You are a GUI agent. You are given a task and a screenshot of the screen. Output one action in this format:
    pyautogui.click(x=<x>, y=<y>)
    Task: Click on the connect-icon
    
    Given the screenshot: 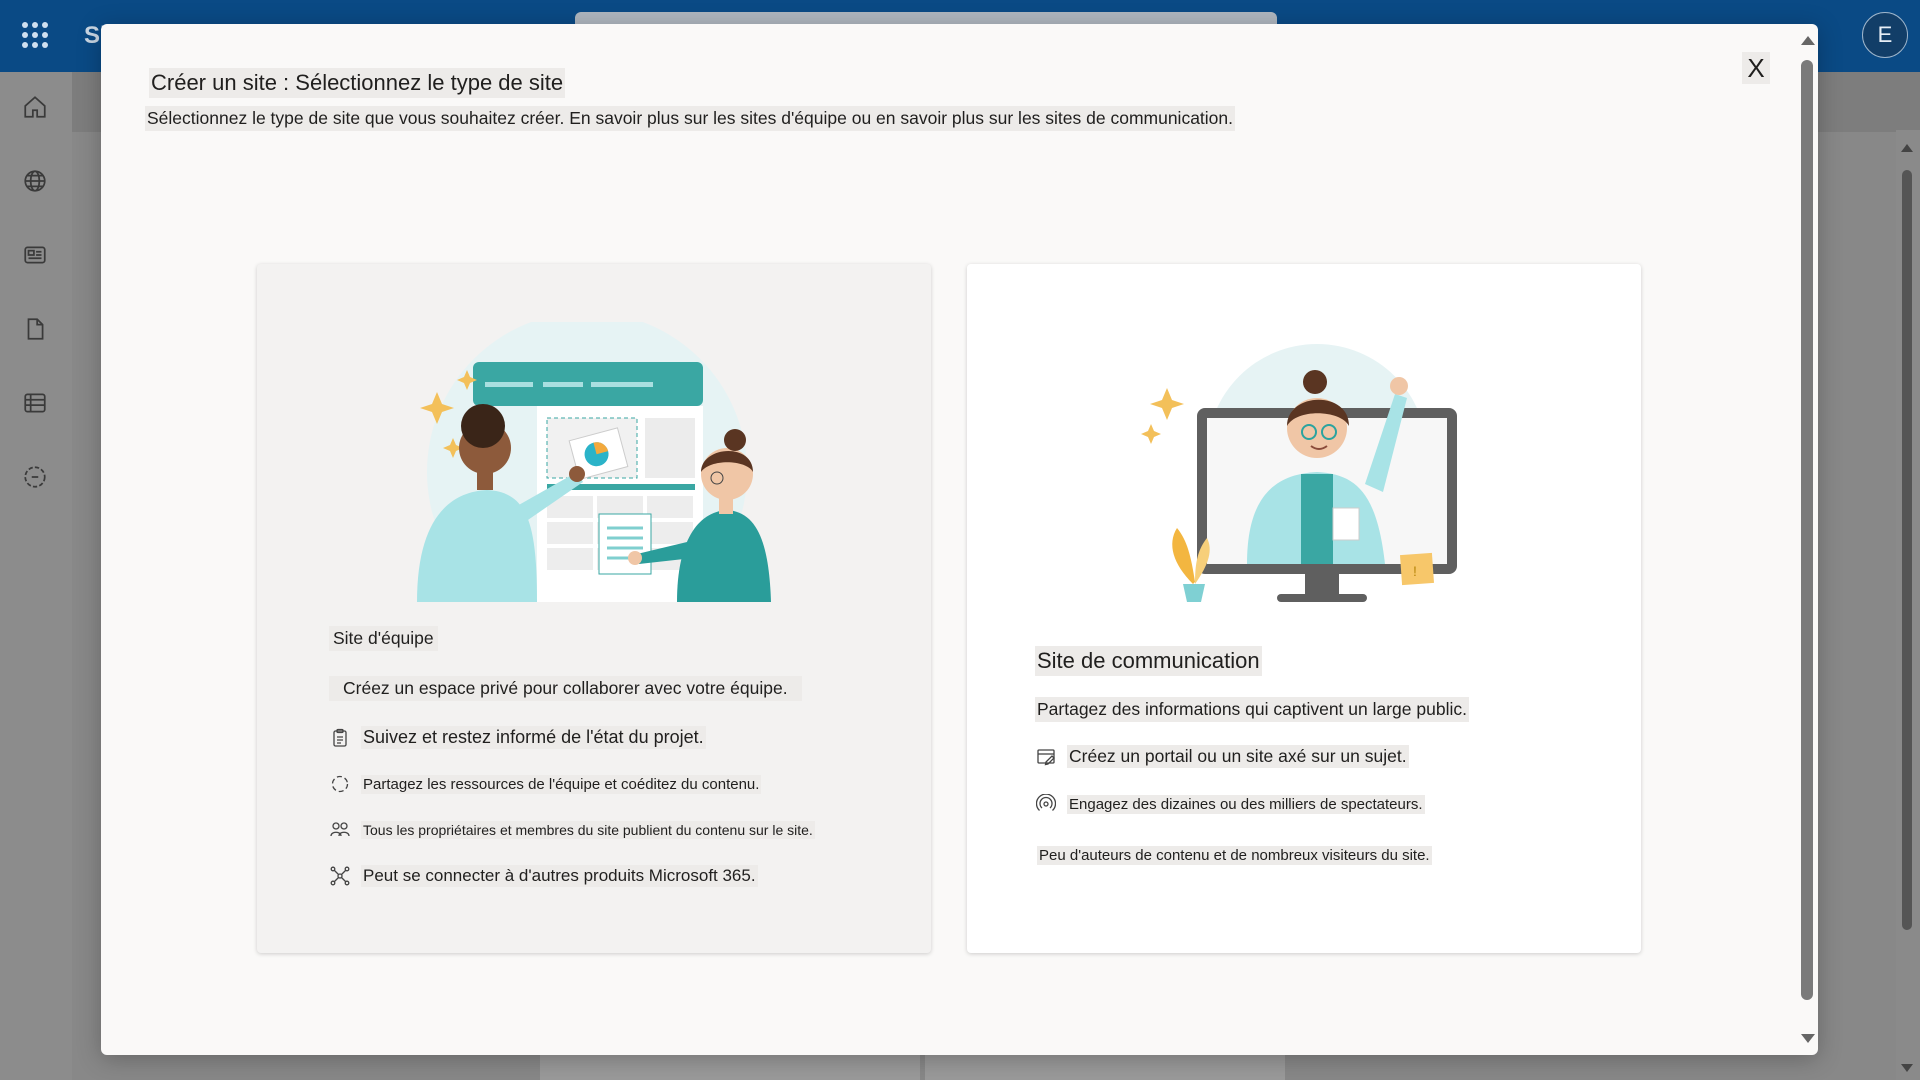 What is the action you would take?
    pyautogui.click(x=340, y=876)
    